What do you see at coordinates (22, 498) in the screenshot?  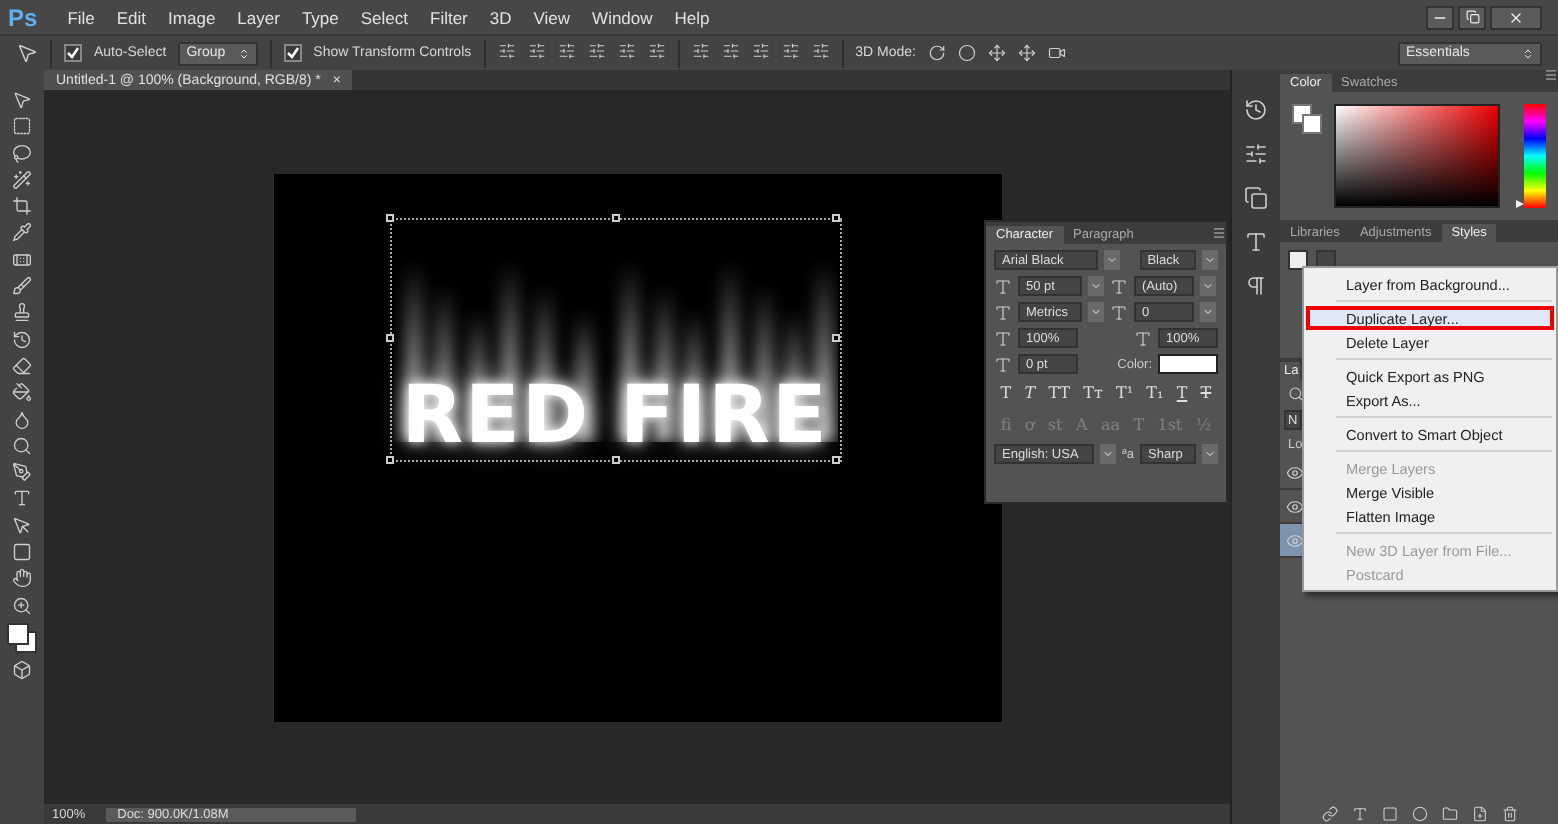 I see `type-tool-icon` at bounding box center [22, 498].